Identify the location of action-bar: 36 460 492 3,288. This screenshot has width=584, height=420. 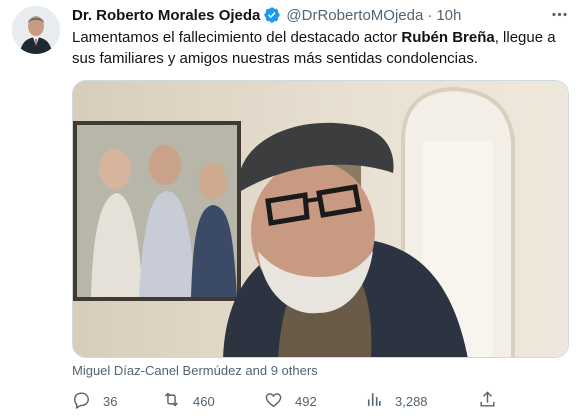
(286, 401).